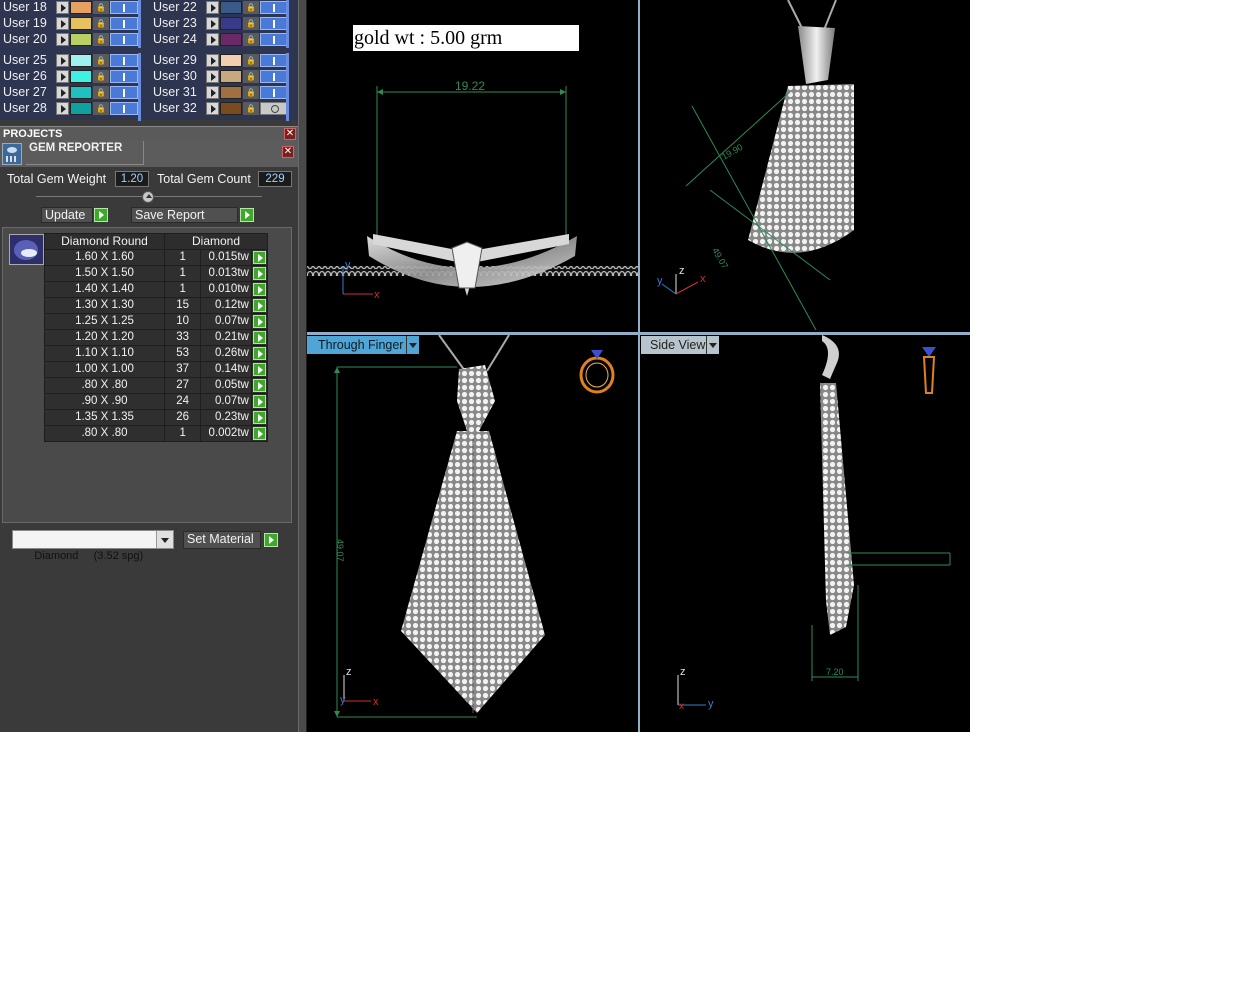 This screenshot has width=1260, height=1008. What do you see at coordinates (93, 546) in the screenshot?
I see `material-select: Diamond (3.52 spg)` at bounding box center [93, 546].